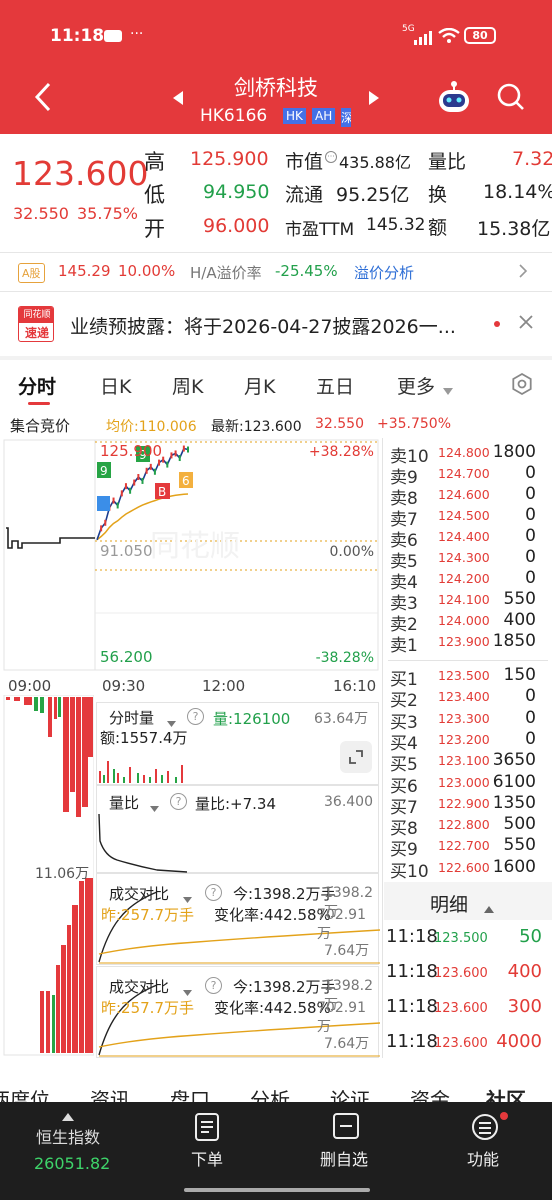 Image resolution: width=552 pixels, height=1200 pixels. Describe the element at coordinates (37, 385) in the screenshot. I see `tab-intraday: 分时` at that location.